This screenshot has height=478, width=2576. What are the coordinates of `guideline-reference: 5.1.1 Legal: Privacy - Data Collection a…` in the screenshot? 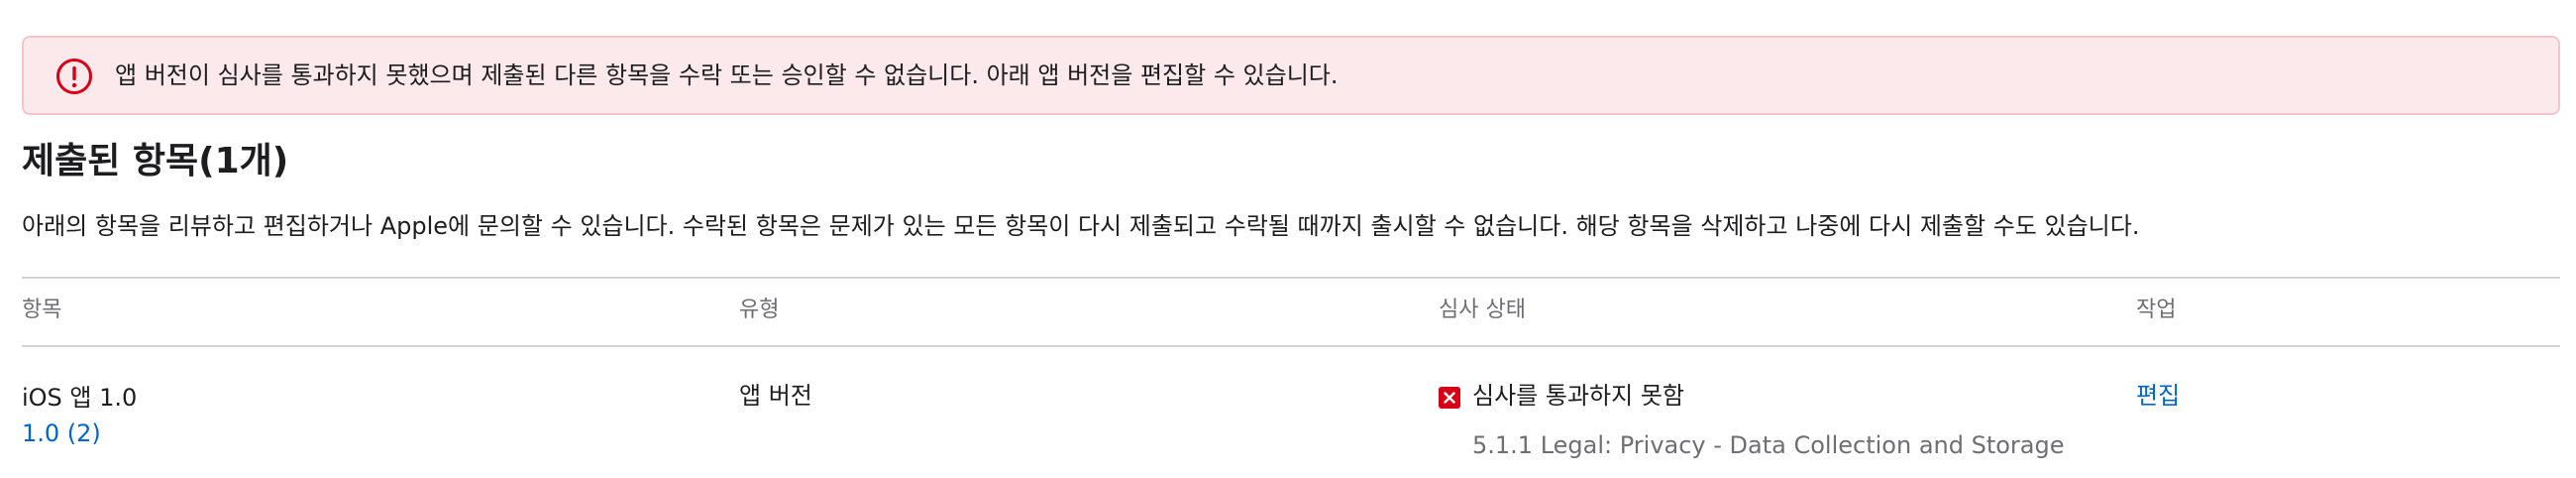 It's located at (1769, 445).